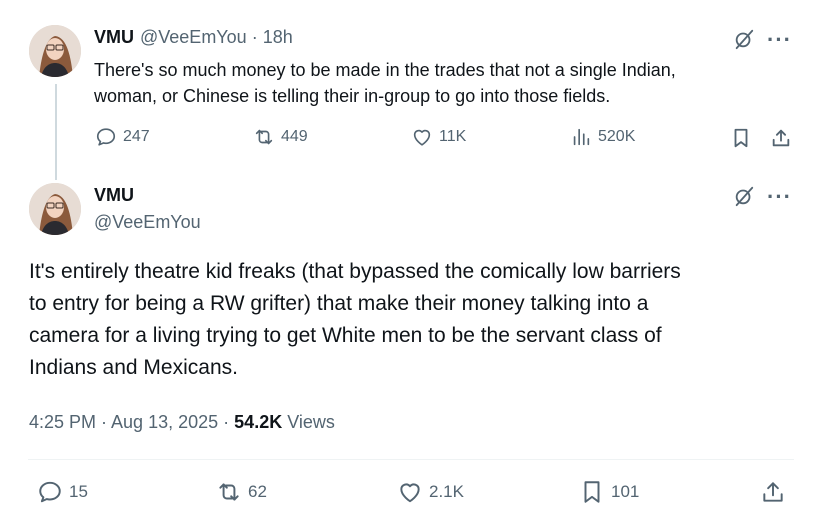 The height and width of the screenshot is (513, 814). I want to click on tweet1-header: VMU @VeeEmYou · 18h, so click(193, 37).